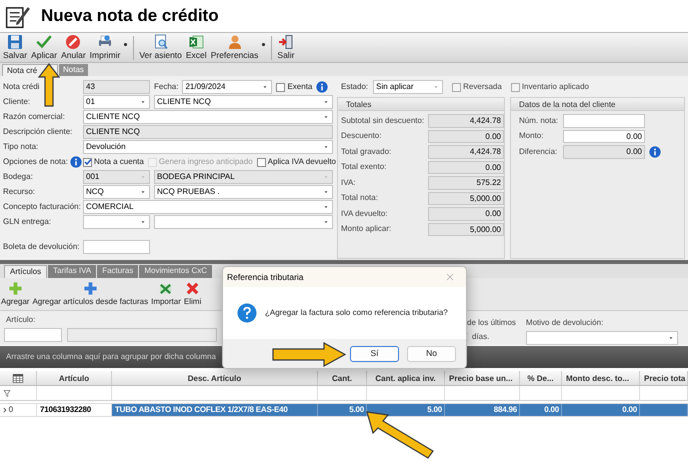 The height and width of the screenshot is (465, 688). What do you see at coordinates (406, 378) in the screenshot?
I see `column-header: Cant. aplica inv.` at bounding box center [406, 378].